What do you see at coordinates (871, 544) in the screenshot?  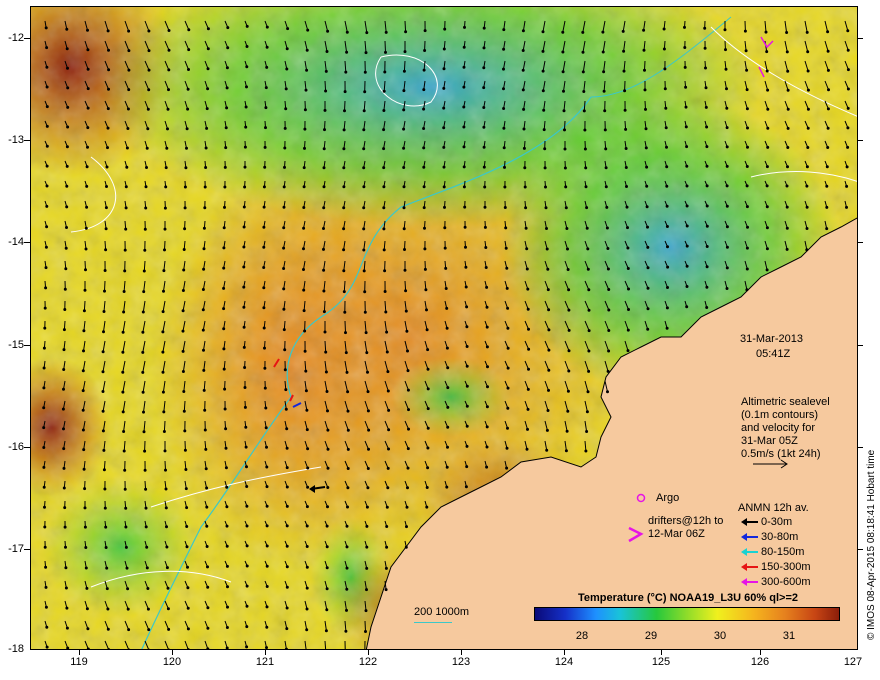 I see `imos-credit: © IMOS 08-Apr-2015 08:18:41 Hobart time` at bounding box center [871, 544].